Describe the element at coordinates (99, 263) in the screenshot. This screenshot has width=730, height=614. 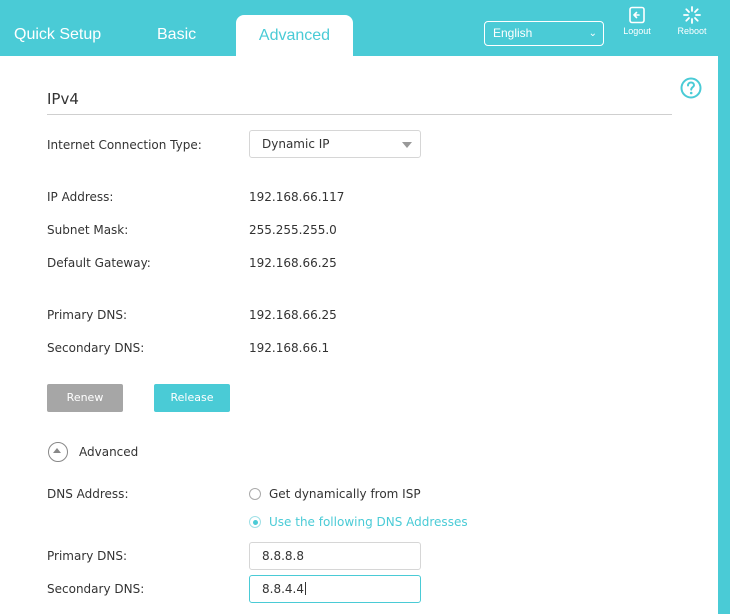
I see `default-gateway-label: Default Gateway:` at that location.